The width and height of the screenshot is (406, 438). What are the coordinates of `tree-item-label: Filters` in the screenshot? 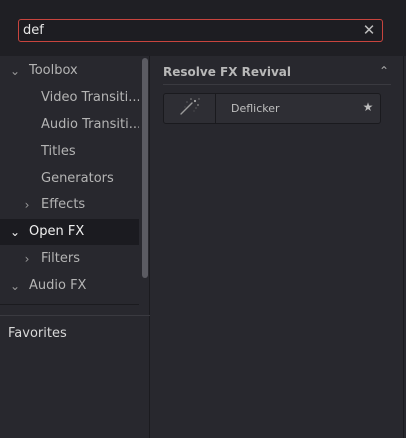 It's located at (60, 258).